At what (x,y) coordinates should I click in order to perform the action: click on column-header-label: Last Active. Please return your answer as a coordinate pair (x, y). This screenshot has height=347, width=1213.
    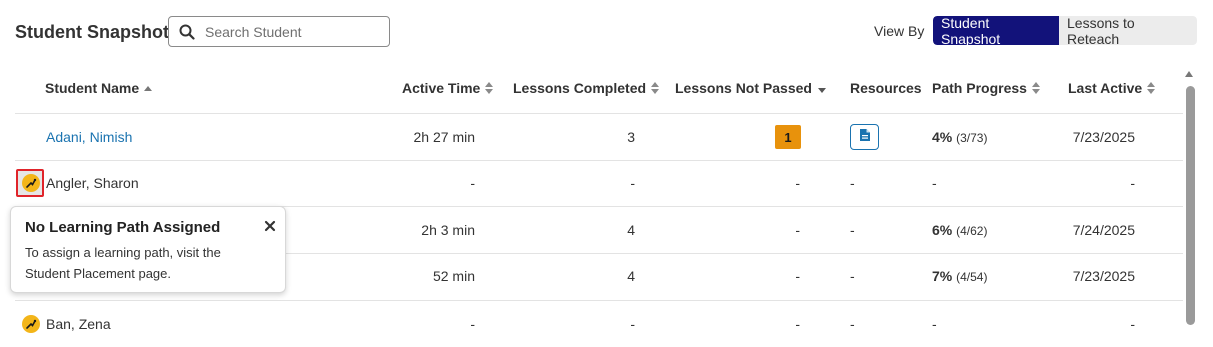
    Looking at the image, I should click on (1105, 88).